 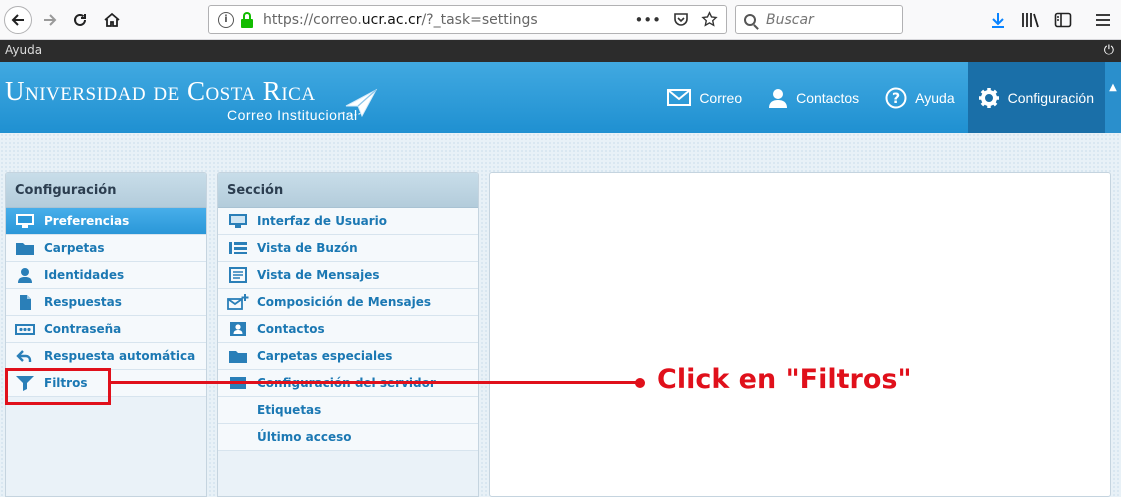 What do you see at coordinates (479, 19) in the screenshot?
I see `url-suffix: /?_task=settings` at bounding box center [479, 19].